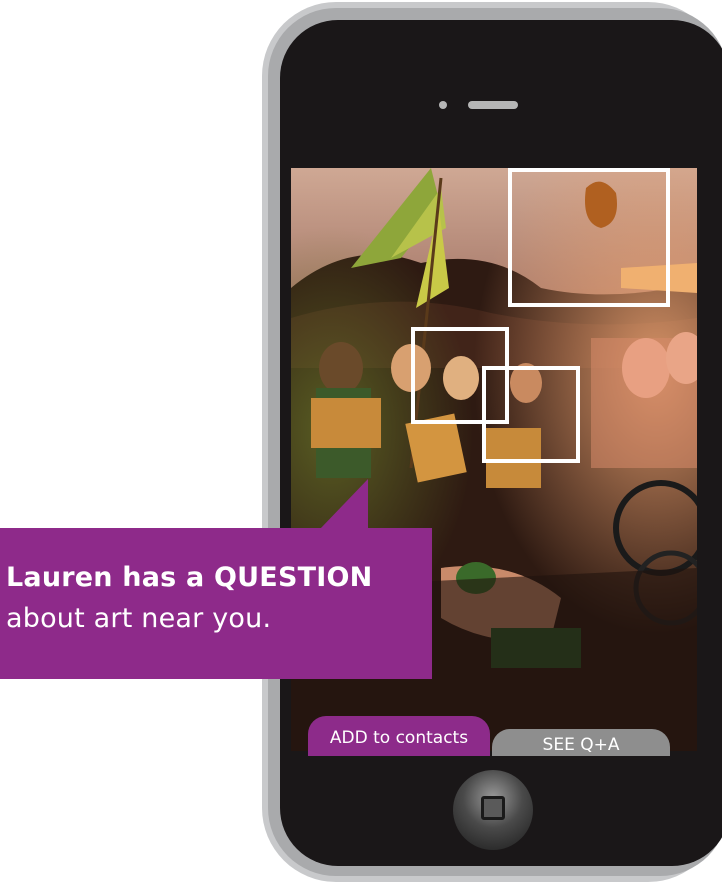 Image resolution: width=722 pixels, height=885 pixels. I want to click on callout-tail, so click(344, 504).